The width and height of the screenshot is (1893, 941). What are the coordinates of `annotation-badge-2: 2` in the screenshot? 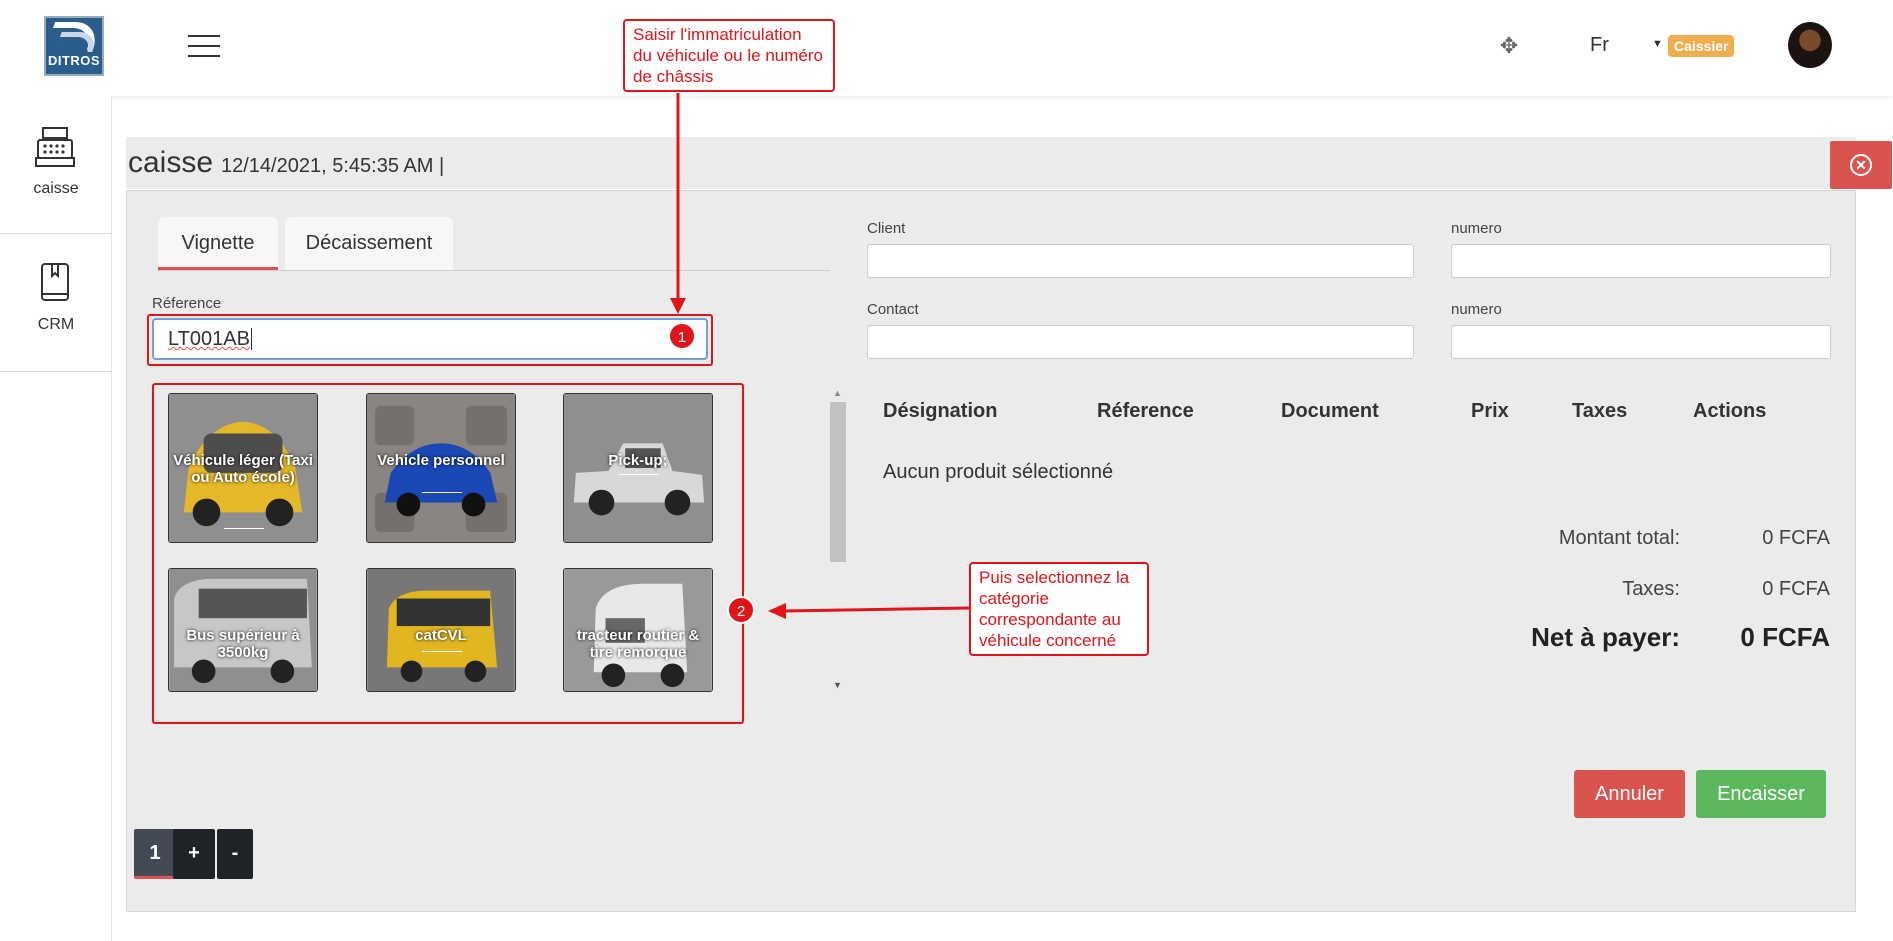 It's located at (741, 610).